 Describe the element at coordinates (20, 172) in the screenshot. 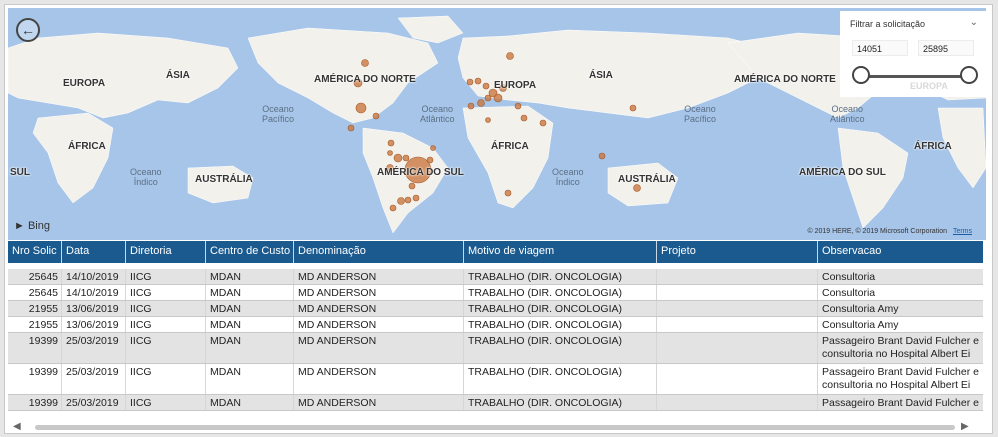

I see `continent-label: SUL` at that location.